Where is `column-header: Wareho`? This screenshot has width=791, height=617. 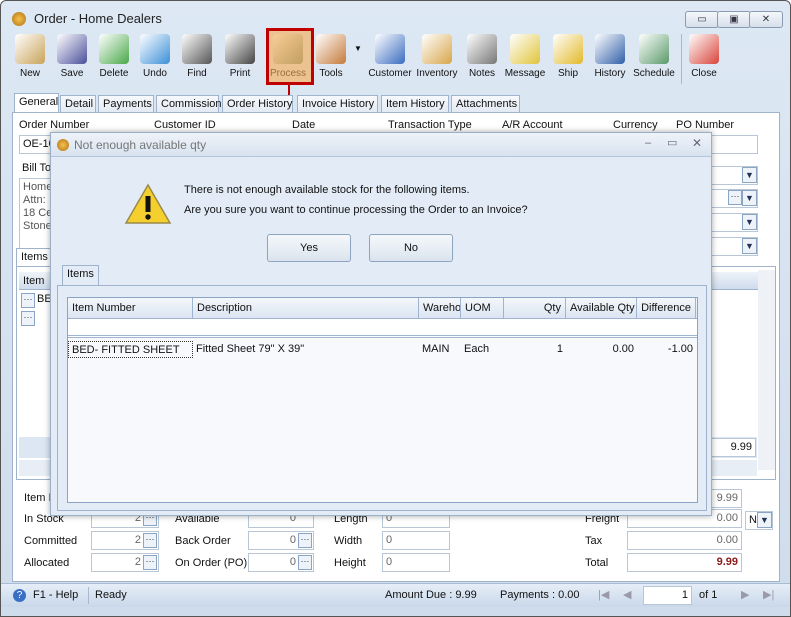 column-header: Wareho is located at coordinates (440, 308).